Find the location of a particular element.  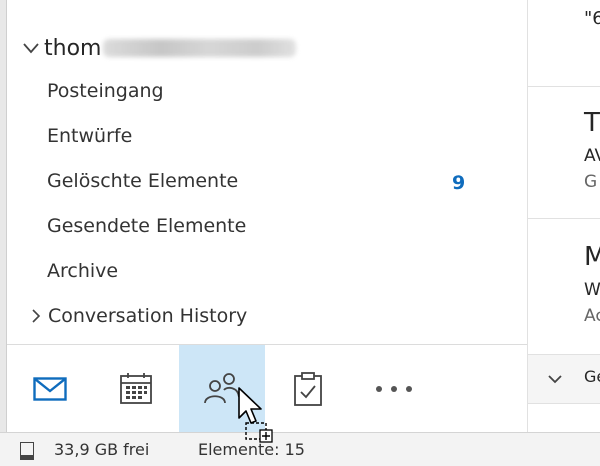

item-count-text: Elemente: 15 is located at coordinates (251, 449).